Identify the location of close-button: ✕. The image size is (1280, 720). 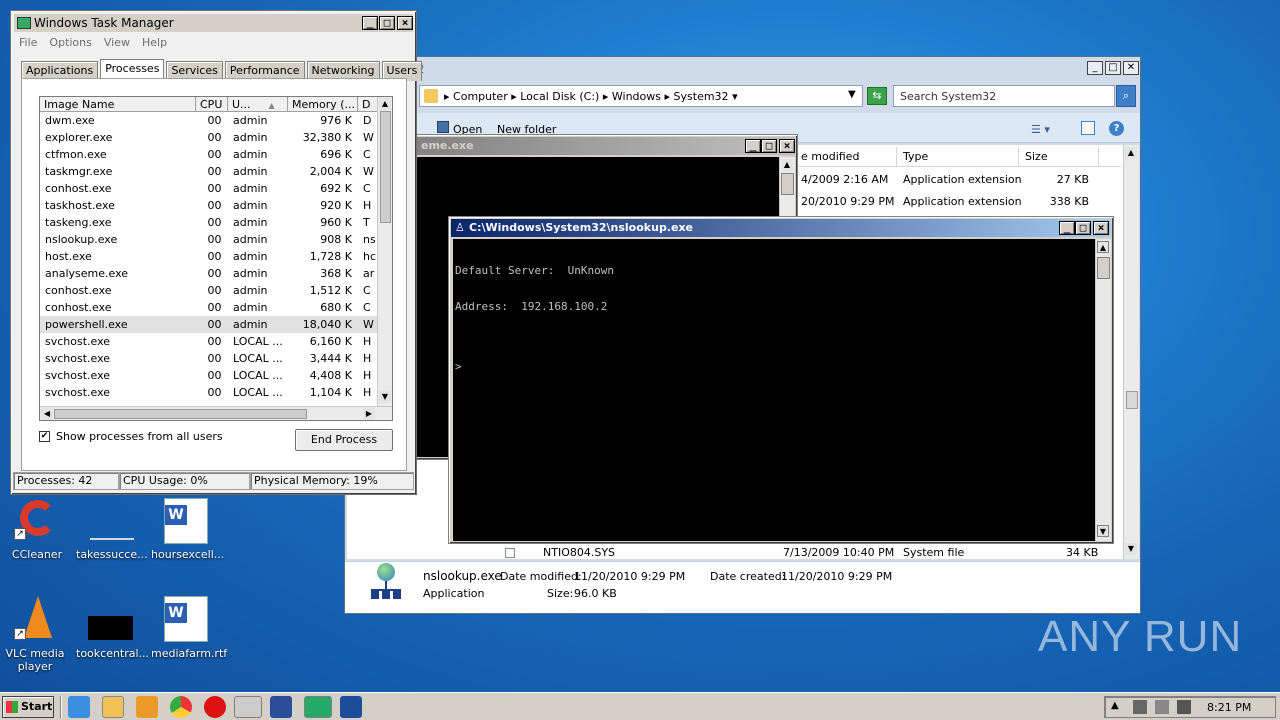
(1131, 68).